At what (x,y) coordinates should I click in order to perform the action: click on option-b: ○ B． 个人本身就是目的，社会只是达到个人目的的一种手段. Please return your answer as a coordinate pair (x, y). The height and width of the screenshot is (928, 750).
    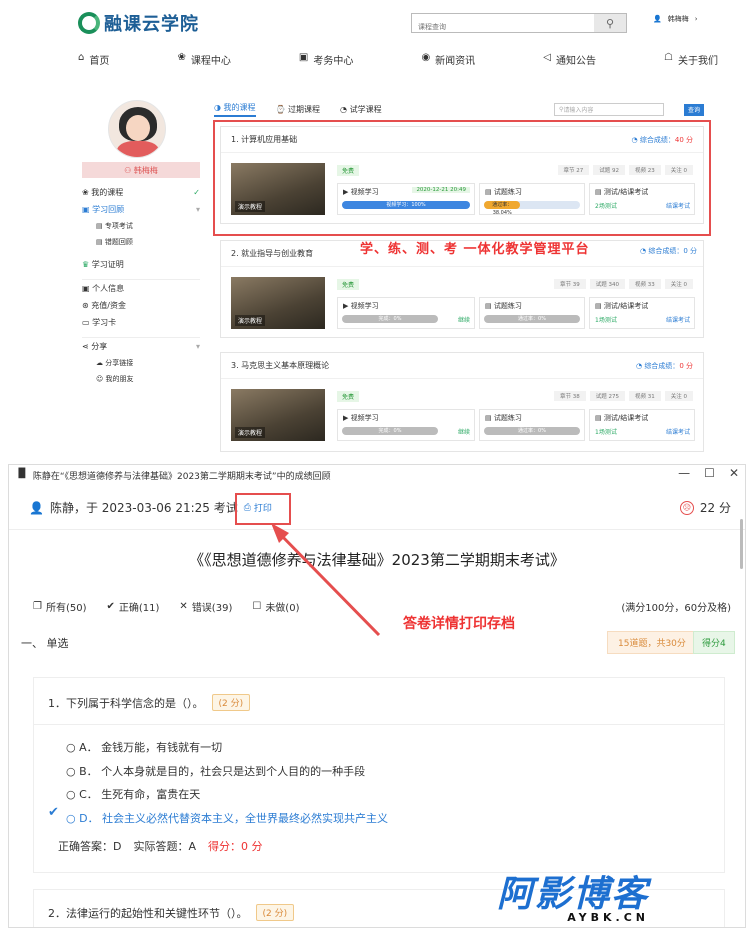
    Looking at the image, I should click on (227, 772).